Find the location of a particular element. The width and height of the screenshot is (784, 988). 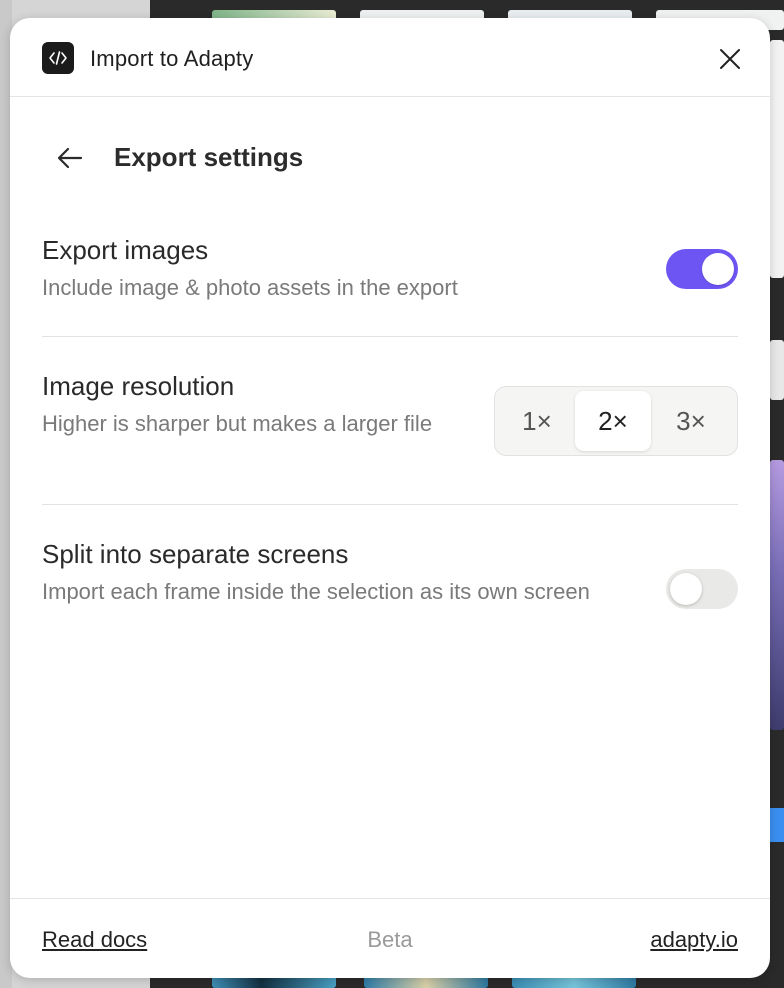

arrow-left-icon is located at coordinates (70, 158).